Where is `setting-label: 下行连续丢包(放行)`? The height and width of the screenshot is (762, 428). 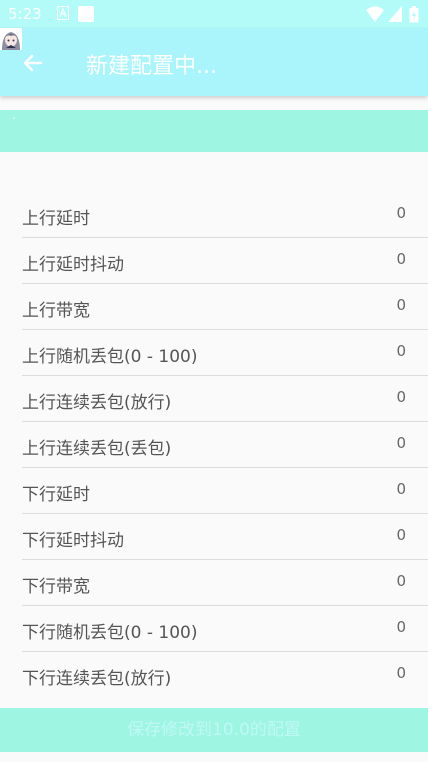
setting-label: 下行连续丢包(放行) is located at coordinates (97, 679).